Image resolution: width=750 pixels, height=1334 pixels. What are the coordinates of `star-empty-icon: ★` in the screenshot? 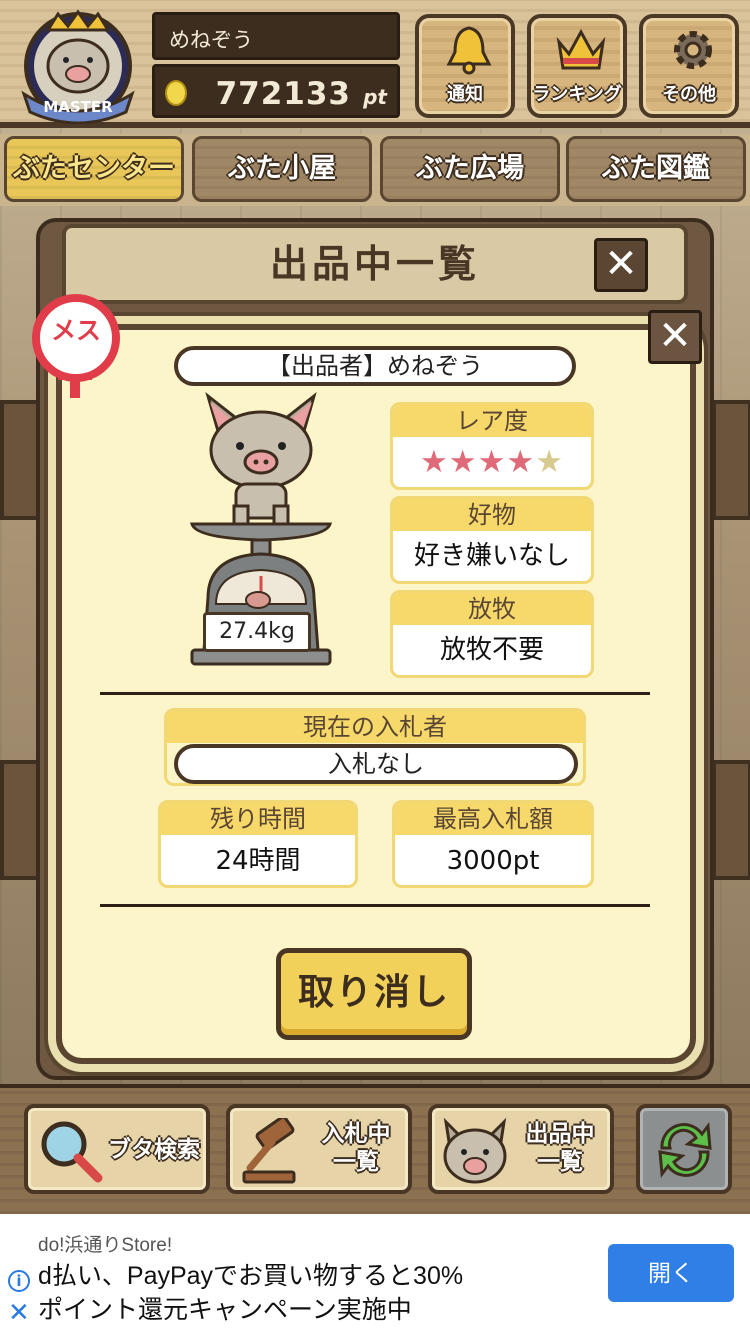 It's located at (549, 462).